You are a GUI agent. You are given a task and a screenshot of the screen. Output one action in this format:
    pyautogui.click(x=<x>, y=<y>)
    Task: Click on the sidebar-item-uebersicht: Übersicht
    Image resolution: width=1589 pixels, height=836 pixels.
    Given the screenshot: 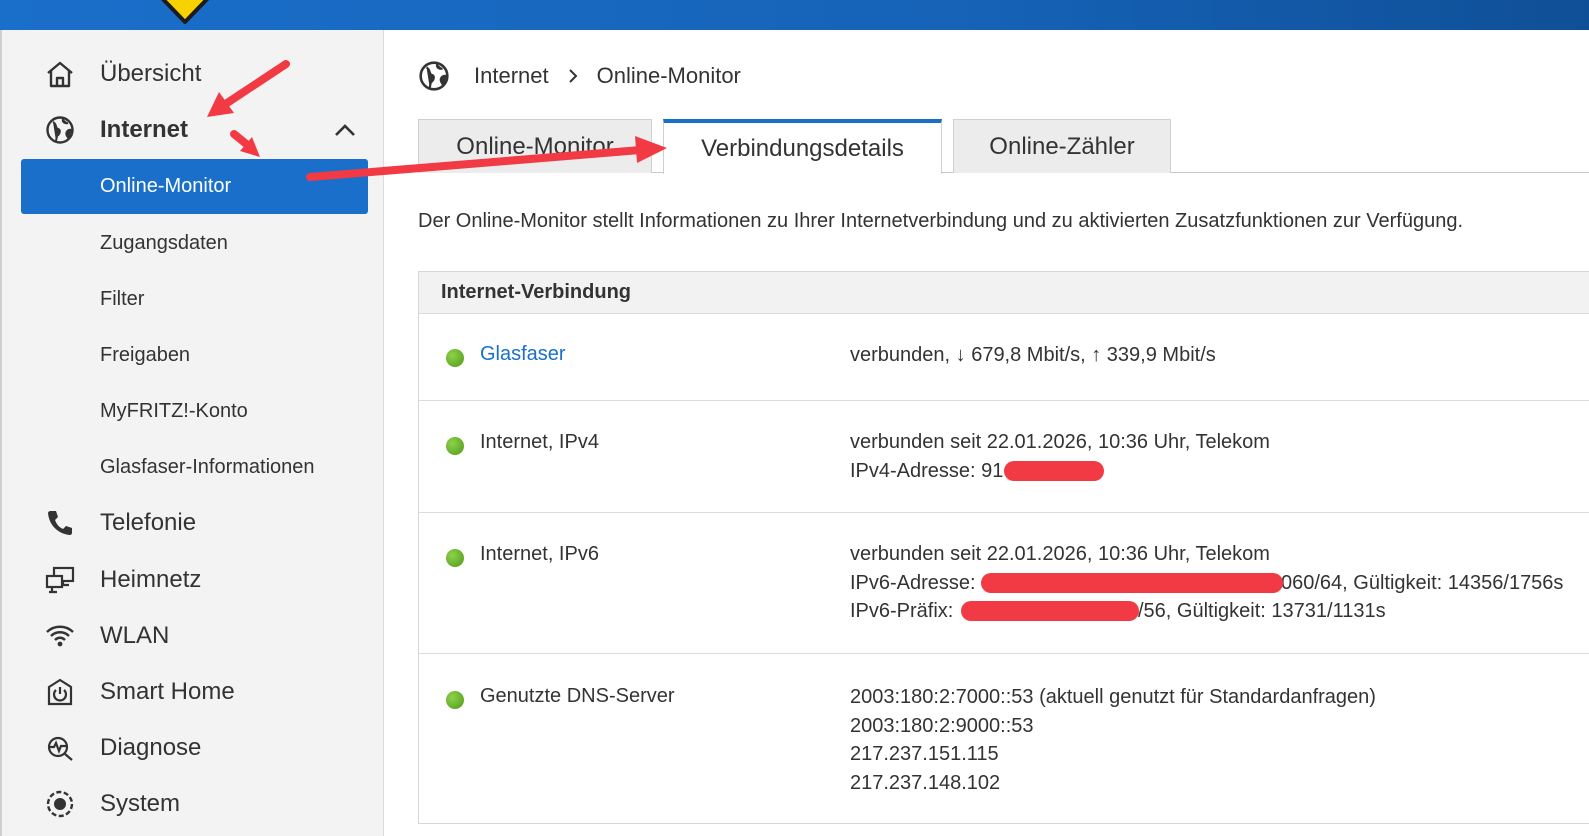 What is the action you would take?
    pyautogui.click(x=194, y=74)
    